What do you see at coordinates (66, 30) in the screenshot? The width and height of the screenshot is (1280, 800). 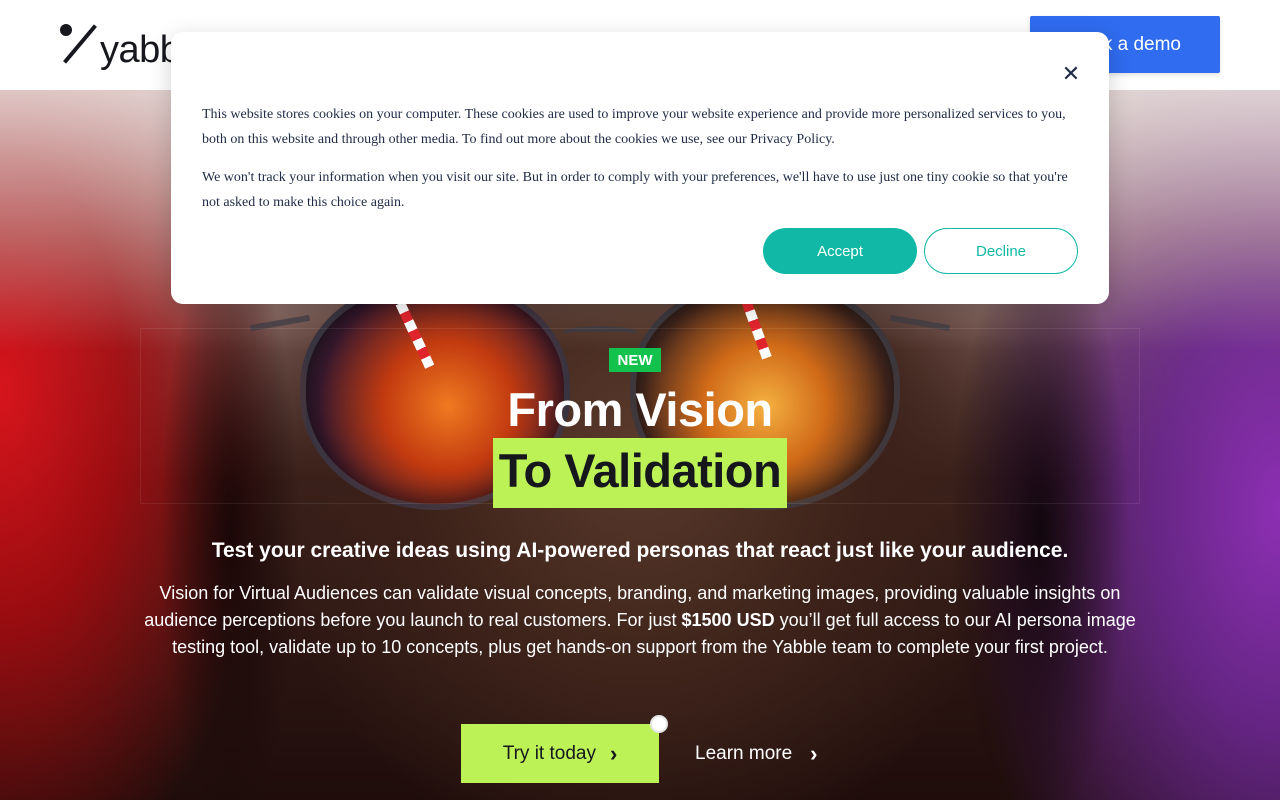 I see `logo-dot` at bounding box center [66, 30].